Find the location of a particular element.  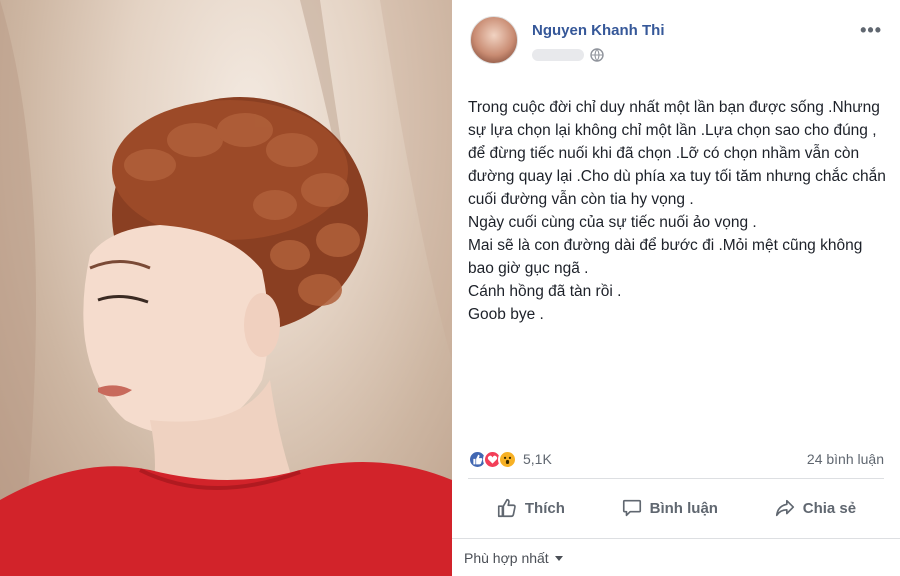

reactions-summary: 5,1K is located at coordinates (510, 459).